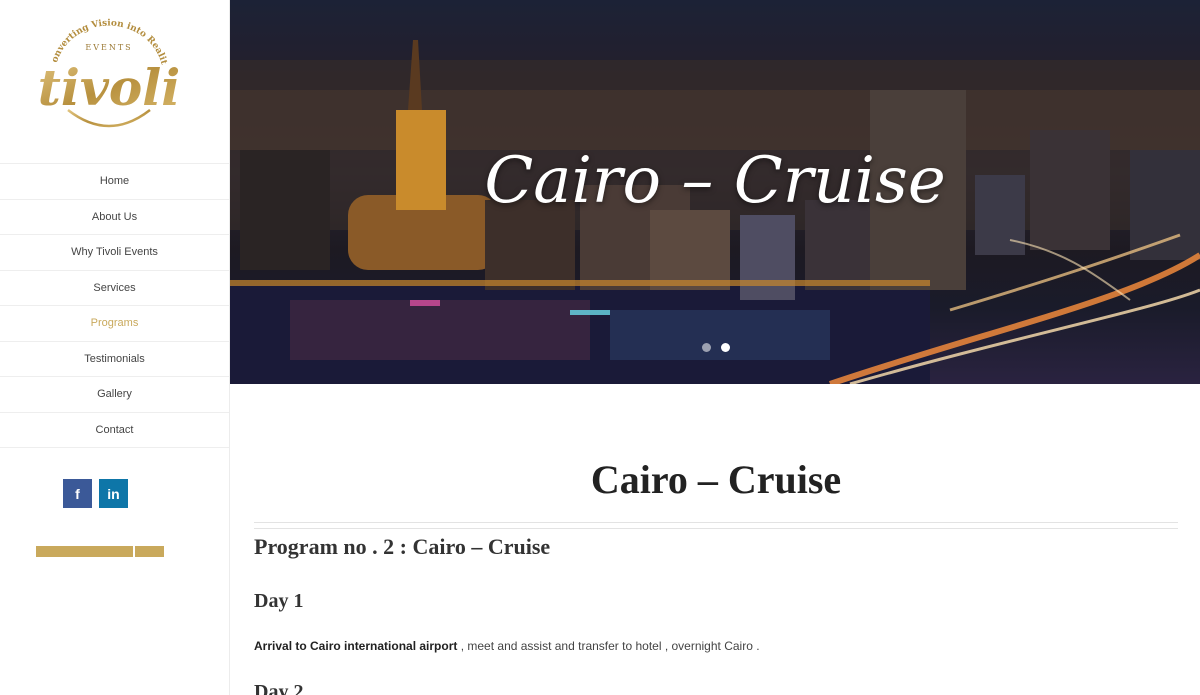  Describe the element at coordinates (114, 182) in the screenshot. I see `nav-item-home: Home` at that location.